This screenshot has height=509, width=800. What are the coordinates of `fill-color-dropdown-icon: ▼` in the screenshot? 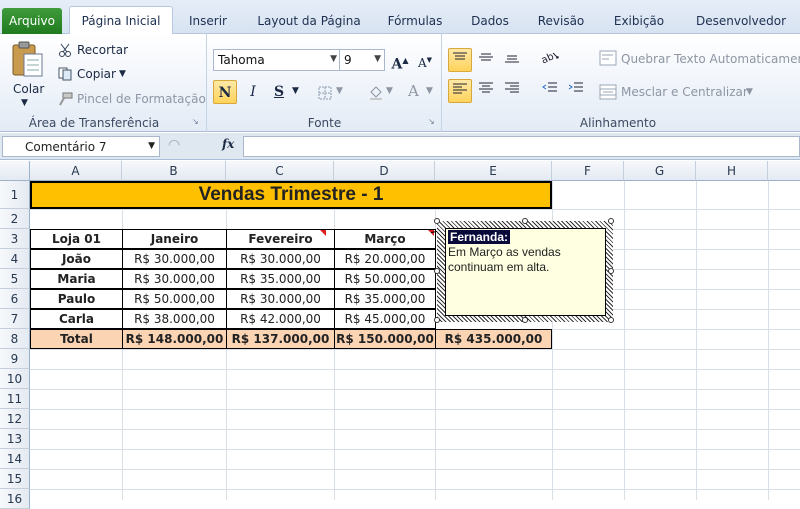 It's located at (389, 91).